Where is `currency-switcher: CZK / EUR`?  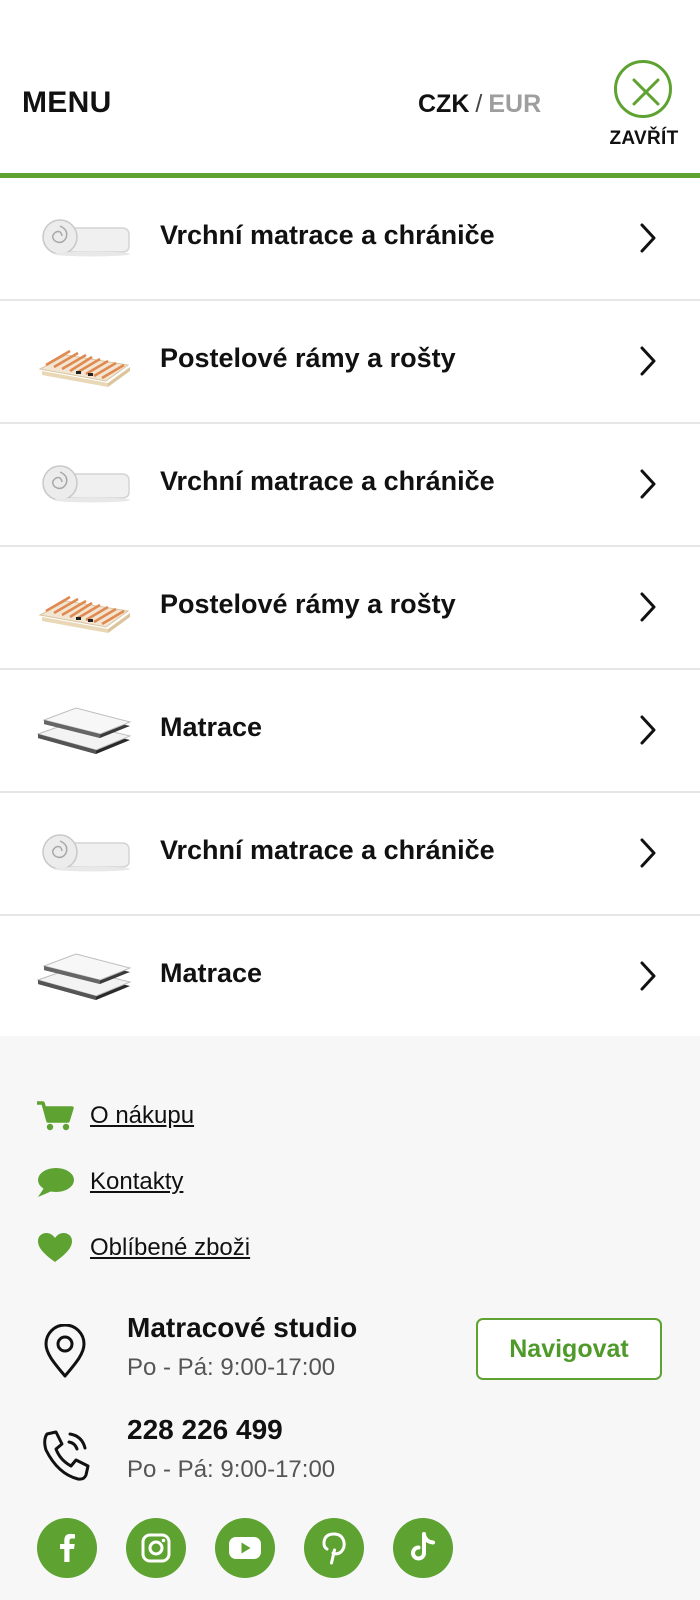 currency-switcher: CZK / EUR is located at coordinates (479, 104).